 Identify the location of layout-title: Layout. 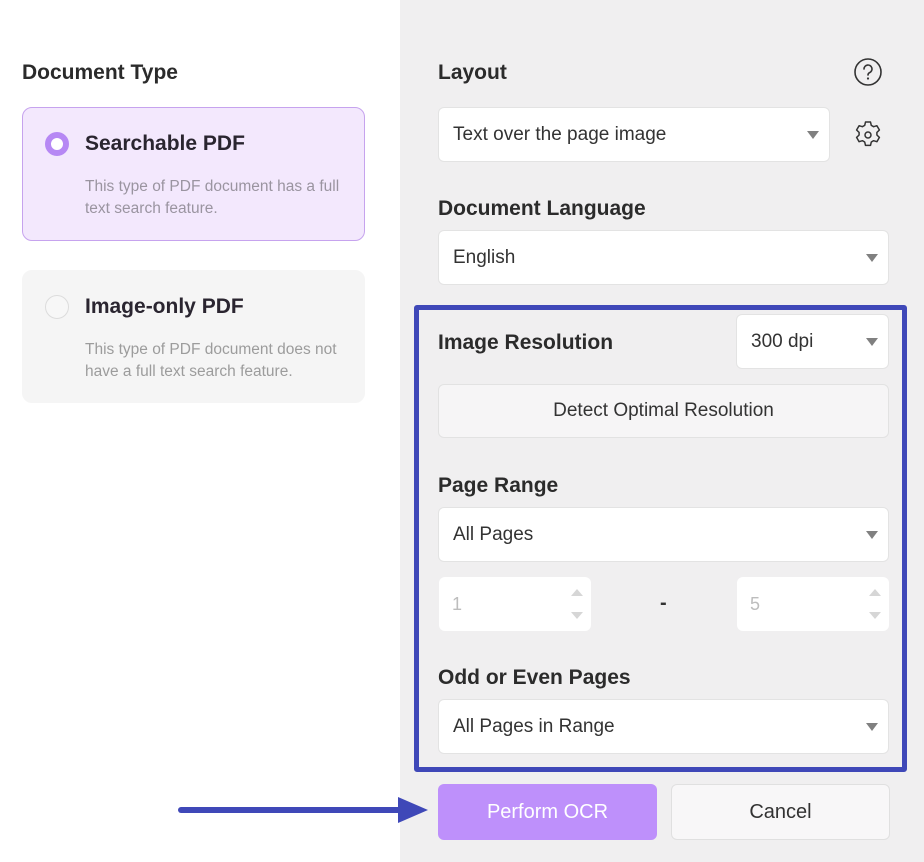
(472, 72).